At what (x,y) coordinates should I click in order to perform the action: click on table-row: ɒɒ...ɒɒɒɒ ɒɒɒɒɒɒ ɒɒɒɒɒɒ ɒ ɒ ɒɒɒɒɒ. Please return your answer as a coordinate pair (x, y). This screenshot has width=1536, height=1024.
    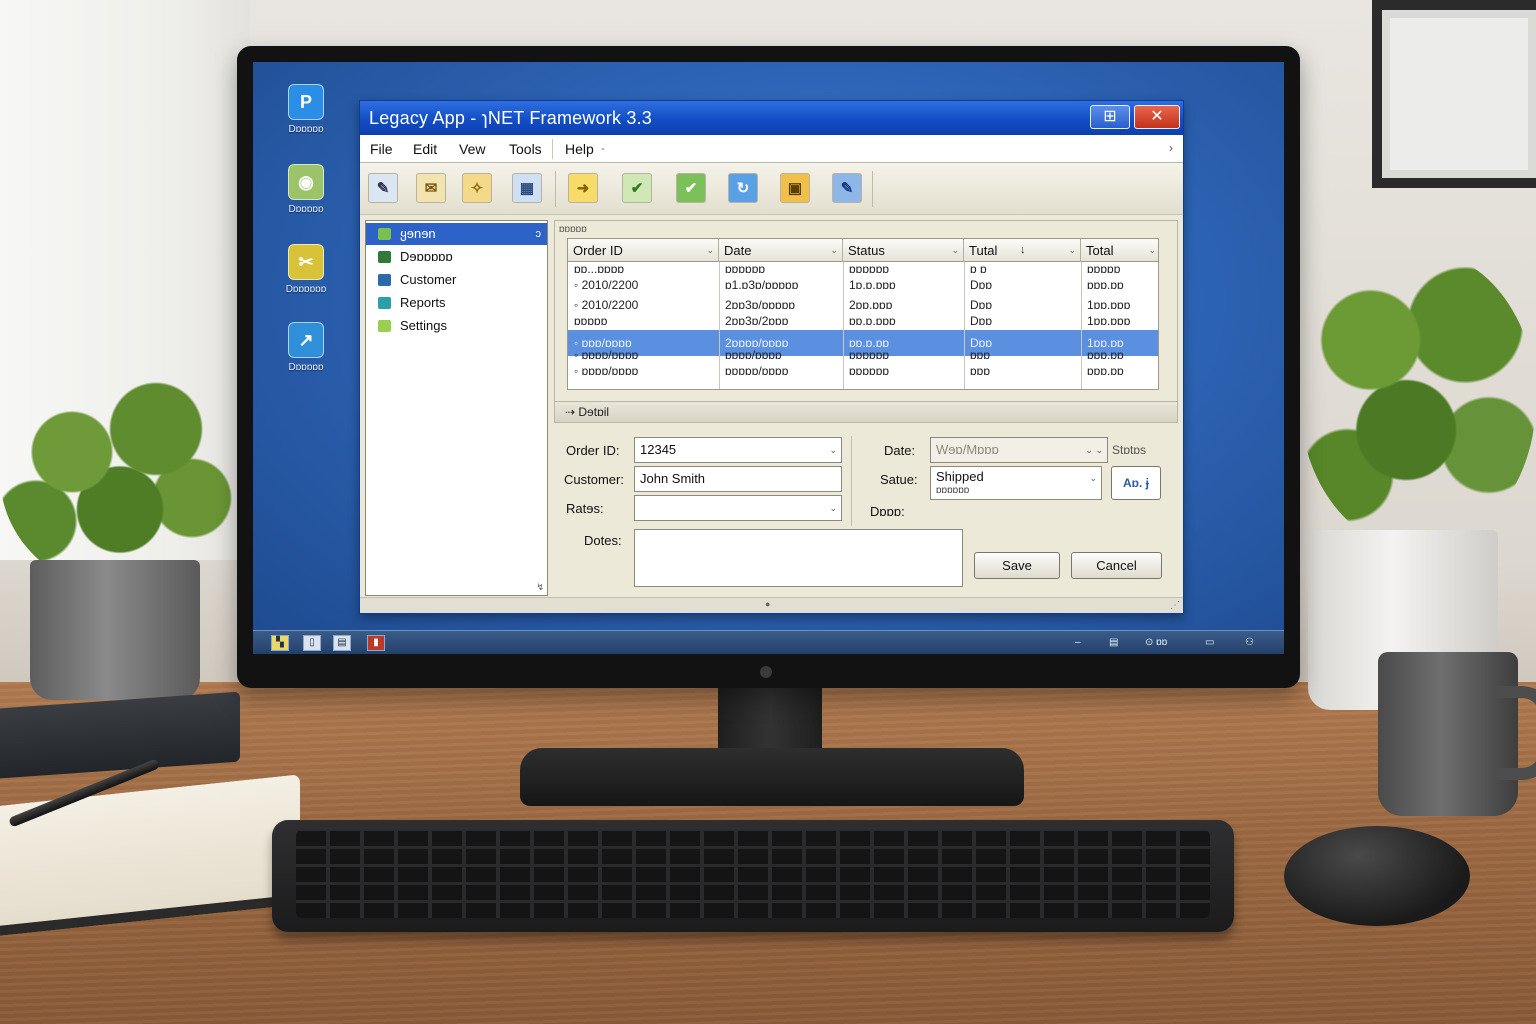
    Looking at the image, I should click on (863, 269).